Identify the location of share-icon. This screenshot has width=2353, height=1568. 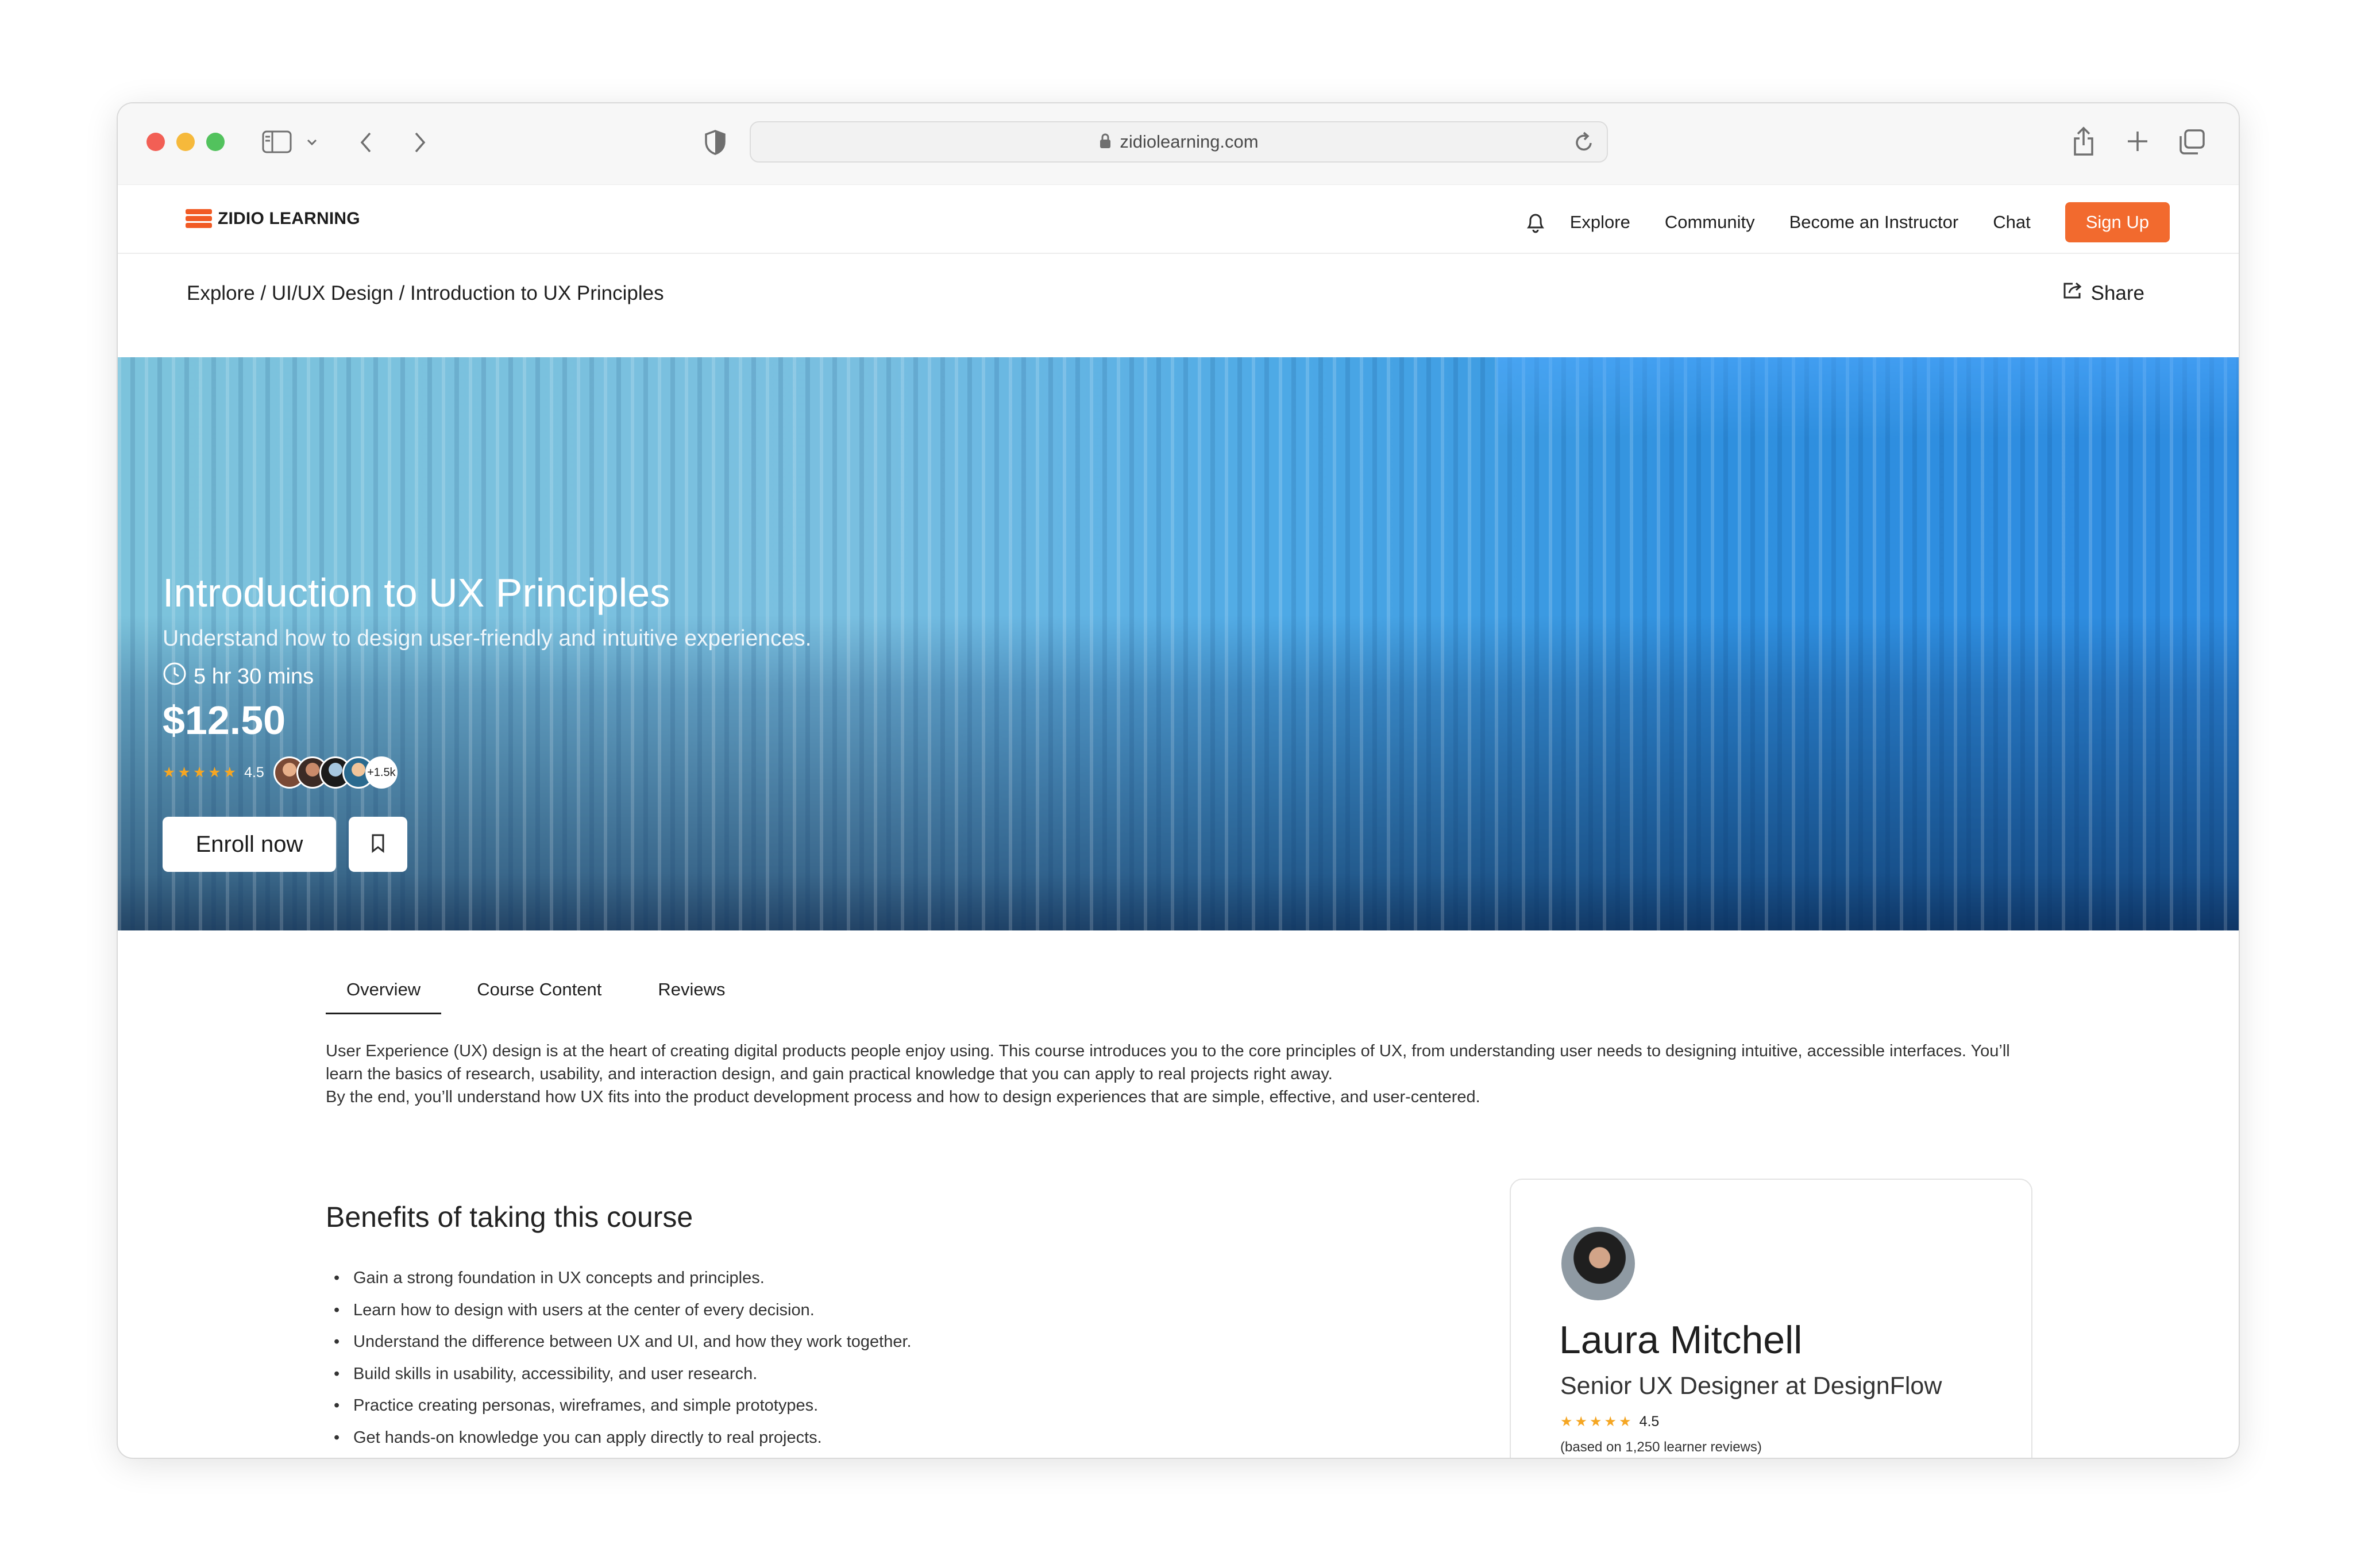
(2083, 141).